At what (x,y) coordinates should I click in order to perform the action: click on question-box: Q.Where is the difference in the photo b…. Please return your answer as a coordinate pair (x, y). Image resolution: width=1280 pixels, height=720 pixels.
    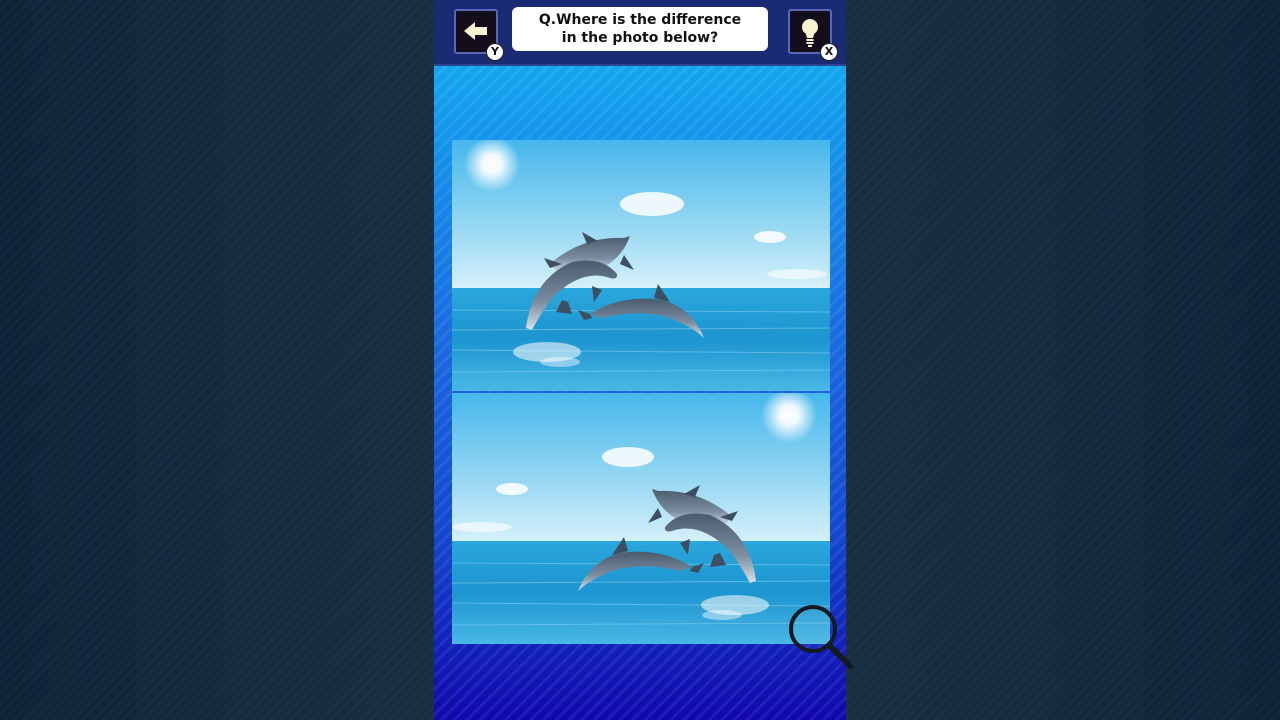
    Looking at the image, I should click on (640, 29).